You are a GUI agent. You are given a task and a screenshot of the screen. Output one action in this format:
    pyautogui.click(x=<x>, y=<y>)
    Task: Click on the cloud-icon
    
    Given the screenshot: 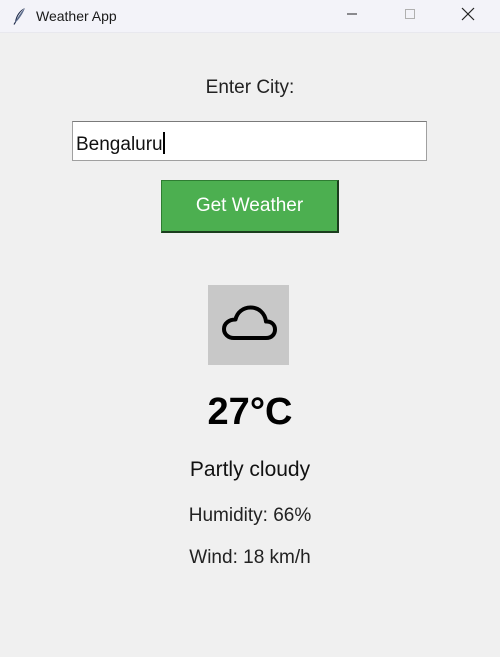 What is the action you would take?
    pyautogui.click(x=249, y=325)
    